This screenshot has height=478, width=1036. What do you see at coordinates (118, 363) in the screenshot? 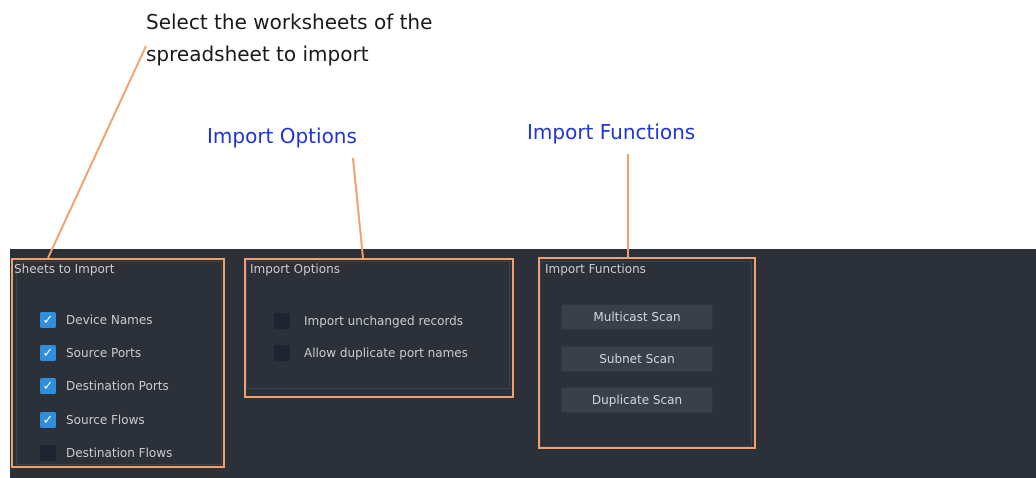
I see `highlight-sheets` at bounding box center [118, 363].